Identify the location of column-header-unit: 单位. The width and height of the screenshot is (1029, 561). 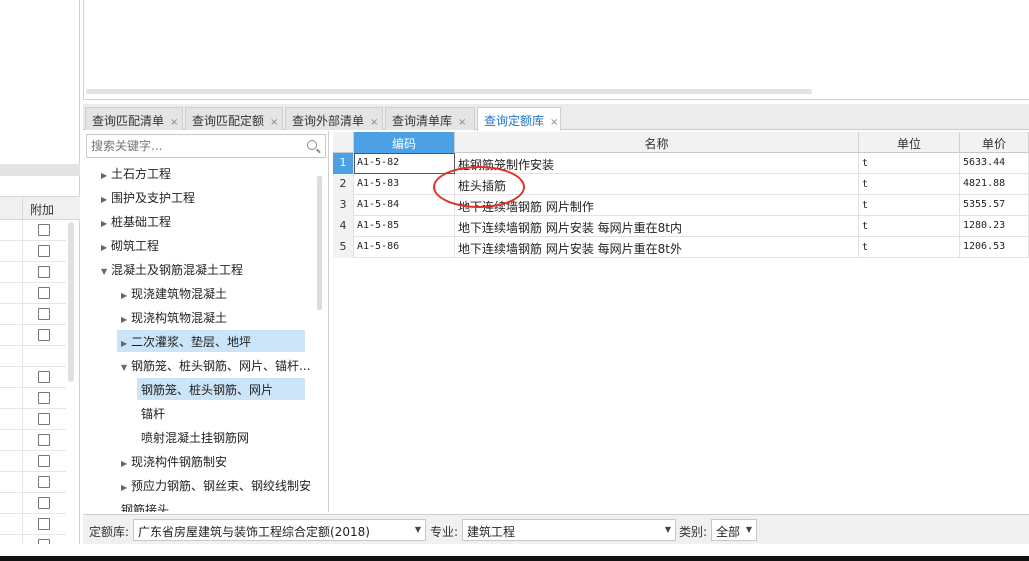
(909, 142).